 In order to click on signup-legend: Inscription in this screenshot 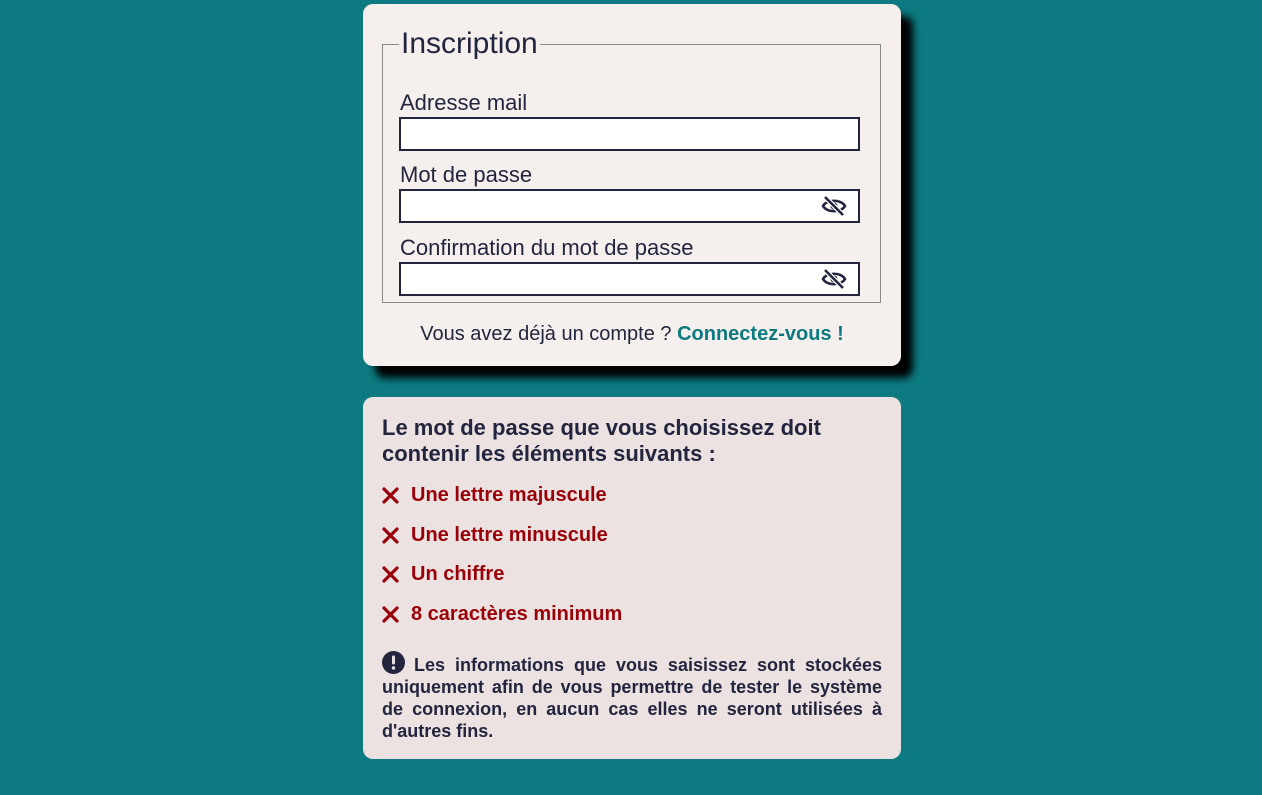, I will do `click(469, 43)`.